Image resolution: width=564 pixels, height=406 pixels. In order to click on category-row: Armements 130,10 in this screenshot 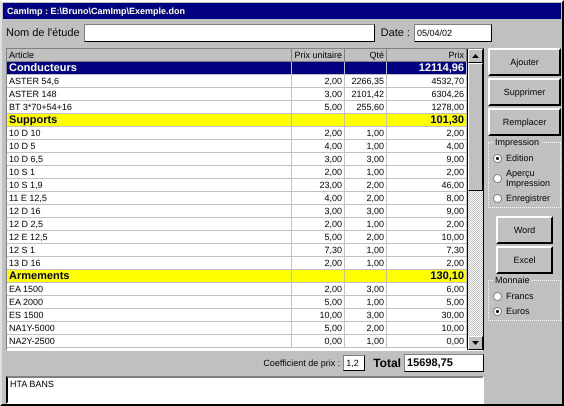, I will do `click(237, 276)`.